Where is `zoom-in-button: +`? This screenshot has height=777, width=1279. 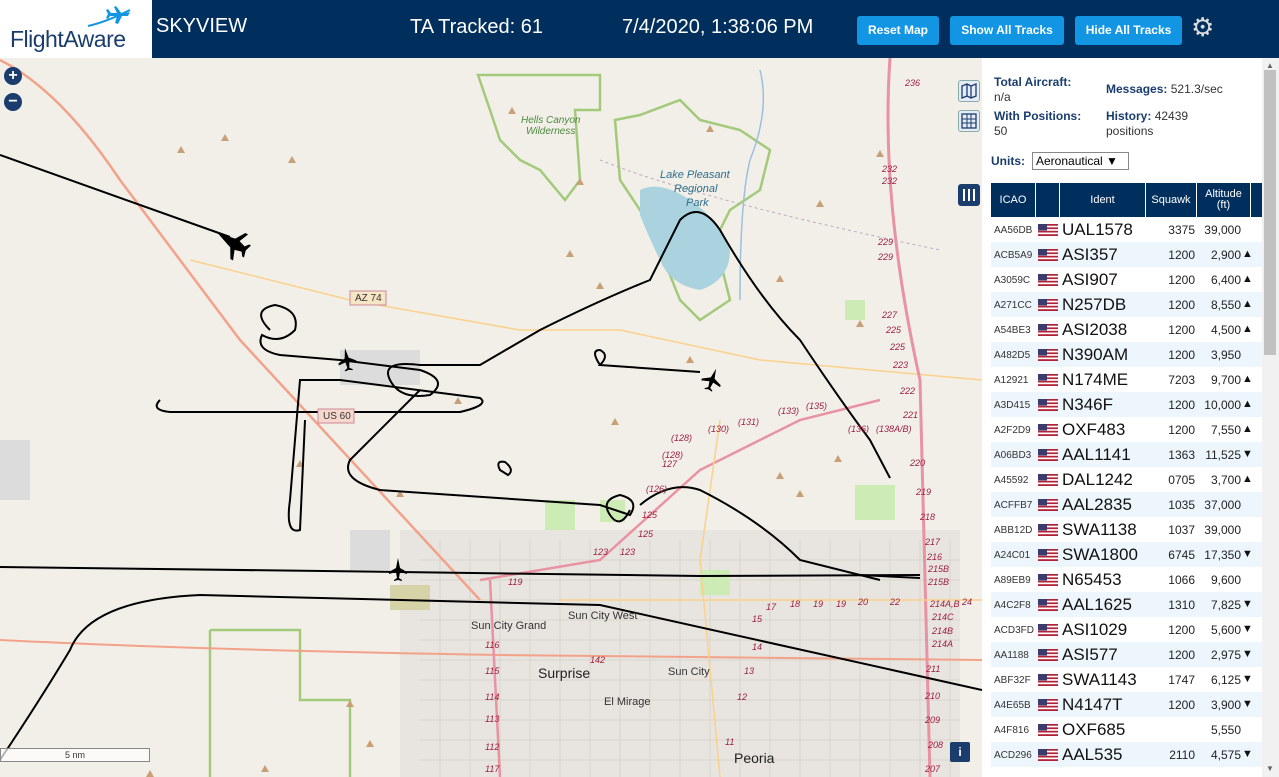
zoom-in-button: + is located at coordinates (13, 76).